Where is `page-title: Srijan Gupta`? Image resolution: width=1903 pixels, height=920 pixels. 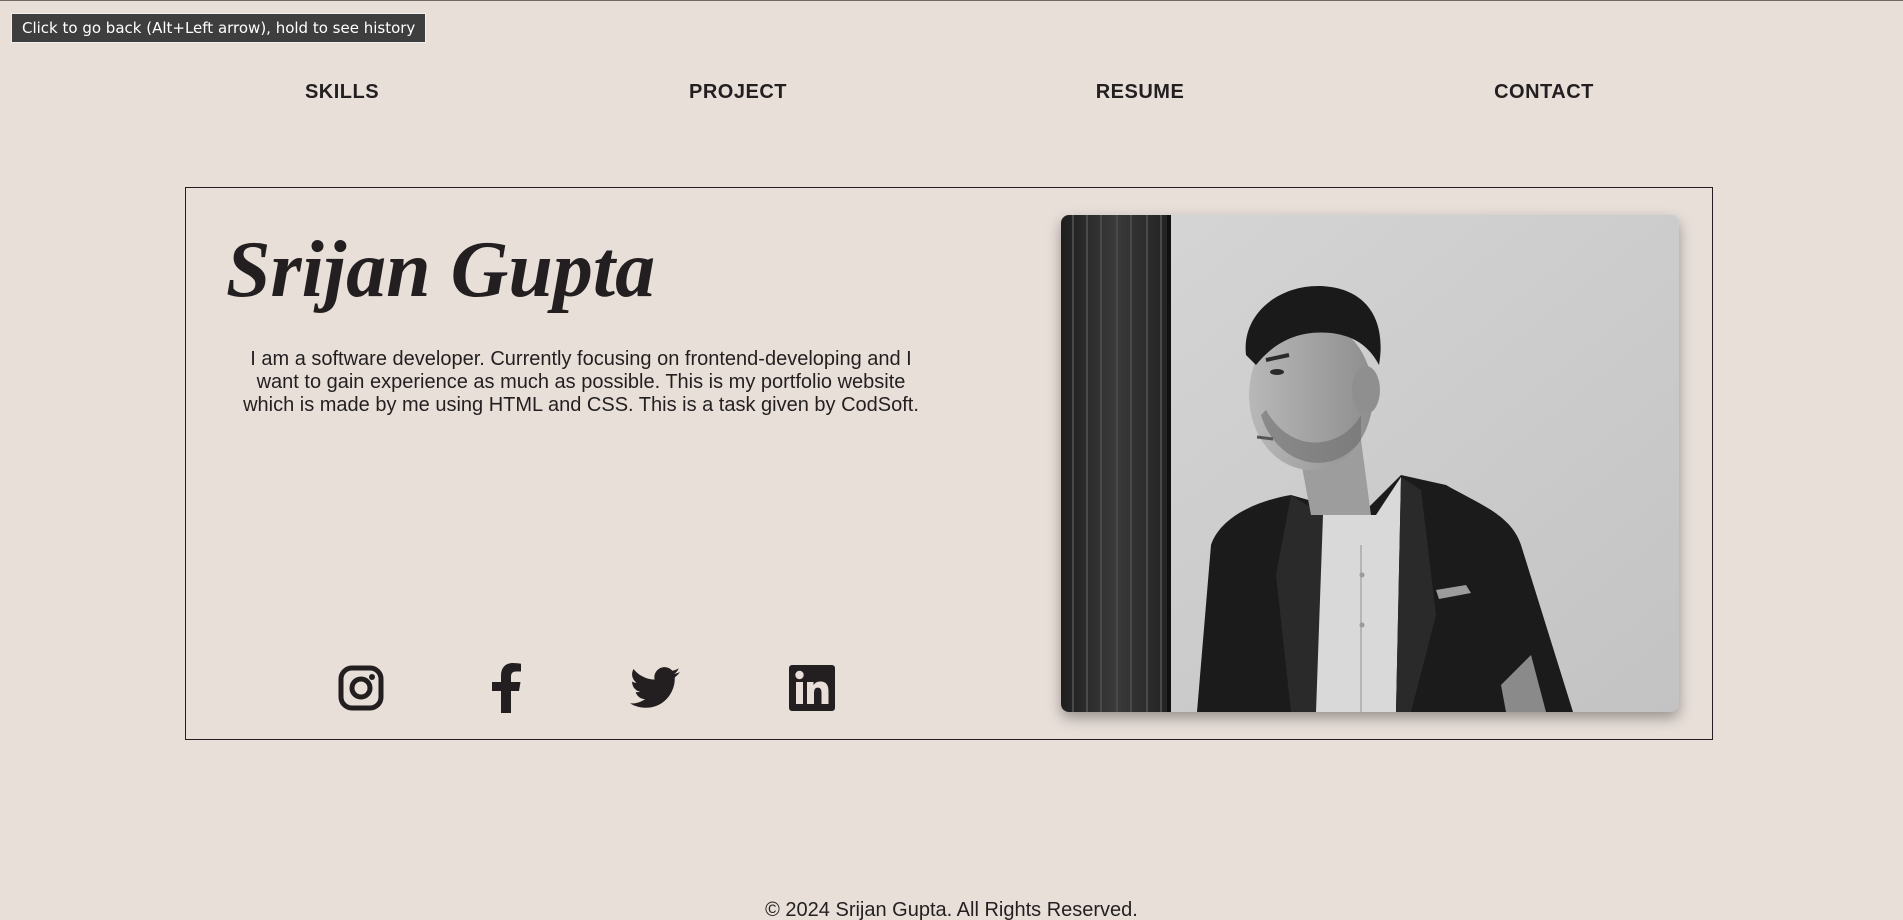 page-title: Srijan Gupta is located at coordinates (441, 270).